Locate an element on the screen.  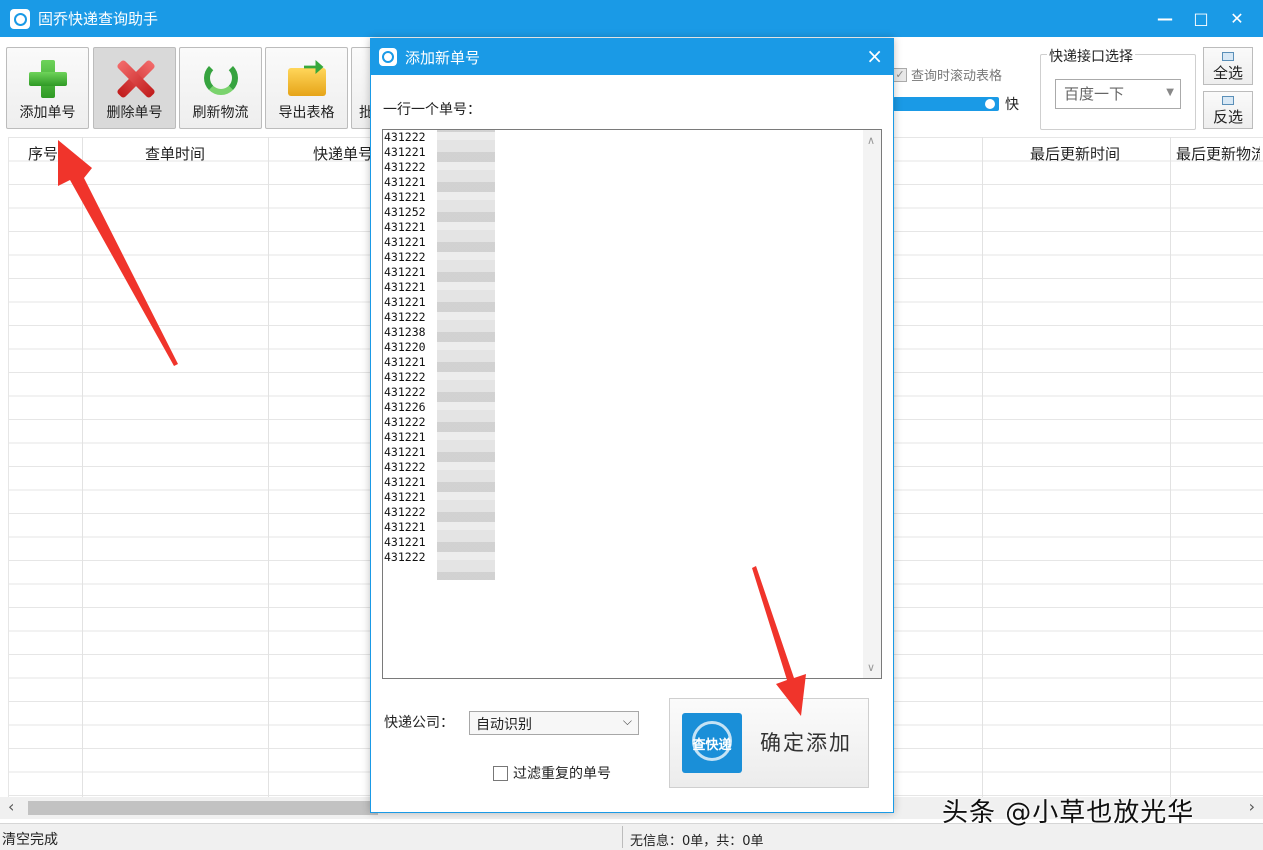
export-table-button: 导出表格 is located at coordinates (306, 88).